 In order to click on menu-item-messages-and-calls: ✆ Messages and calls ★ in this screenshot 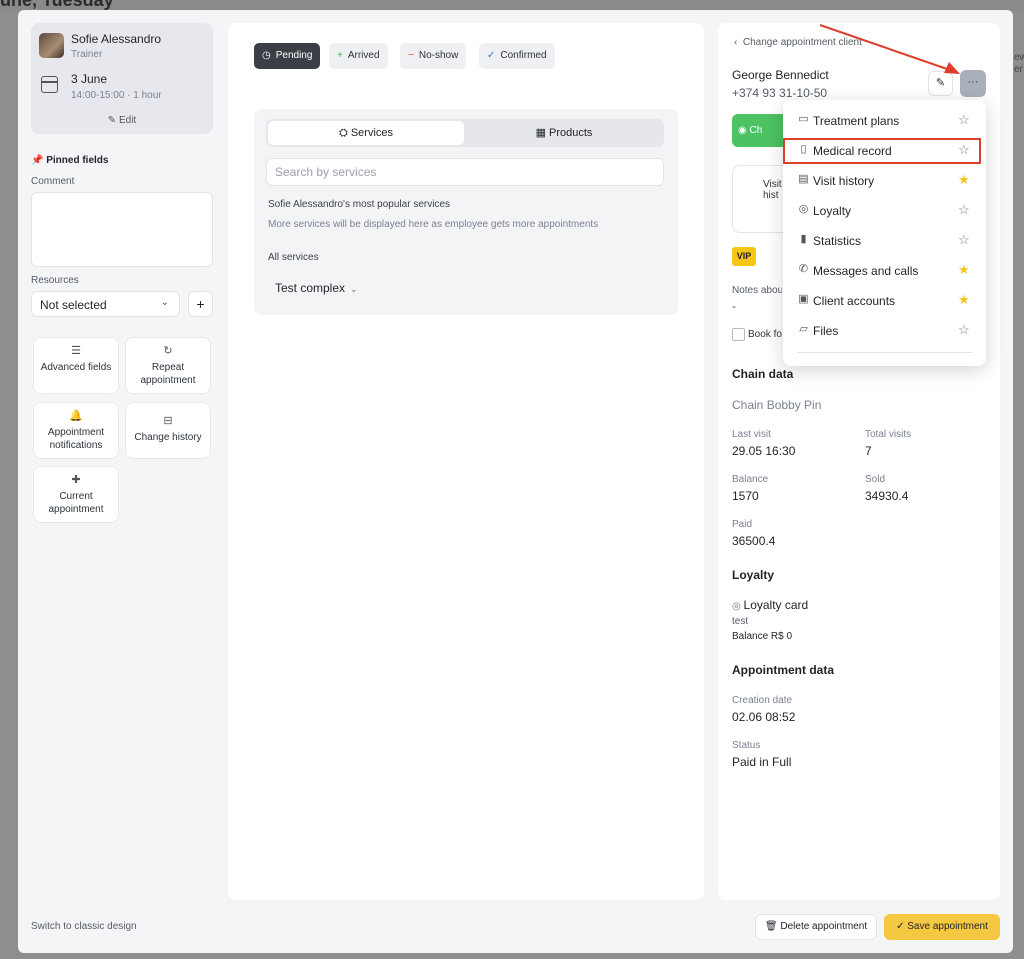, I will do `click(884, 271)`.